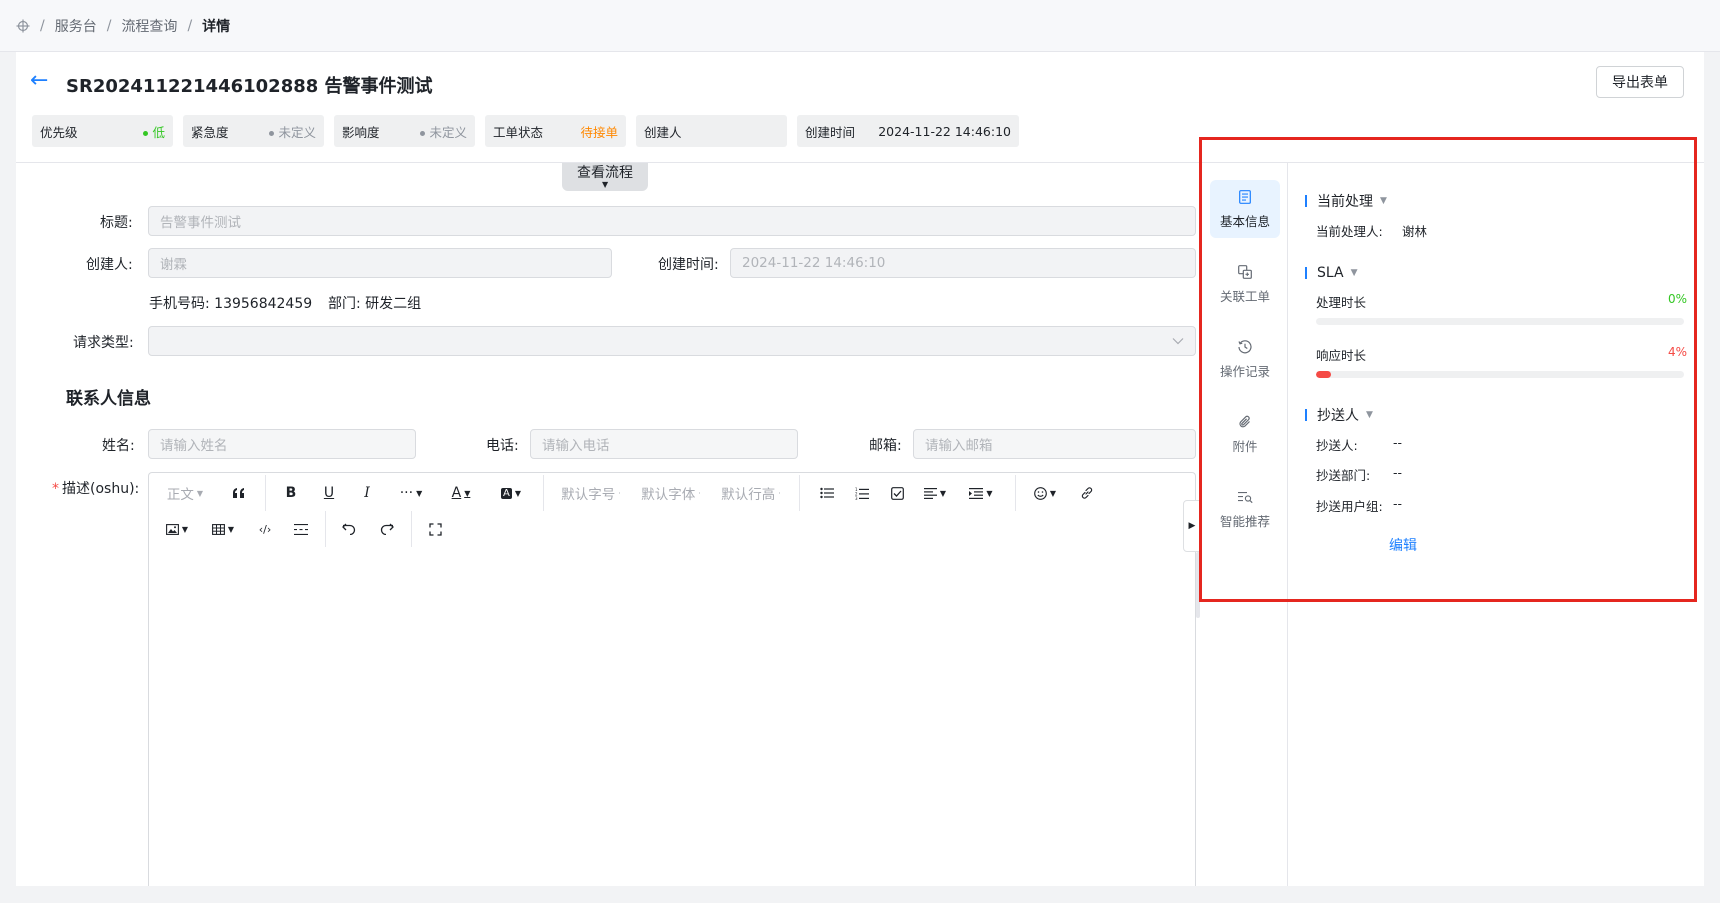 The height and width of the screenshot is (903, 1720). Describe the element at coordinates (1245, 200) in the screenshot. I see `document-icon` at that location.